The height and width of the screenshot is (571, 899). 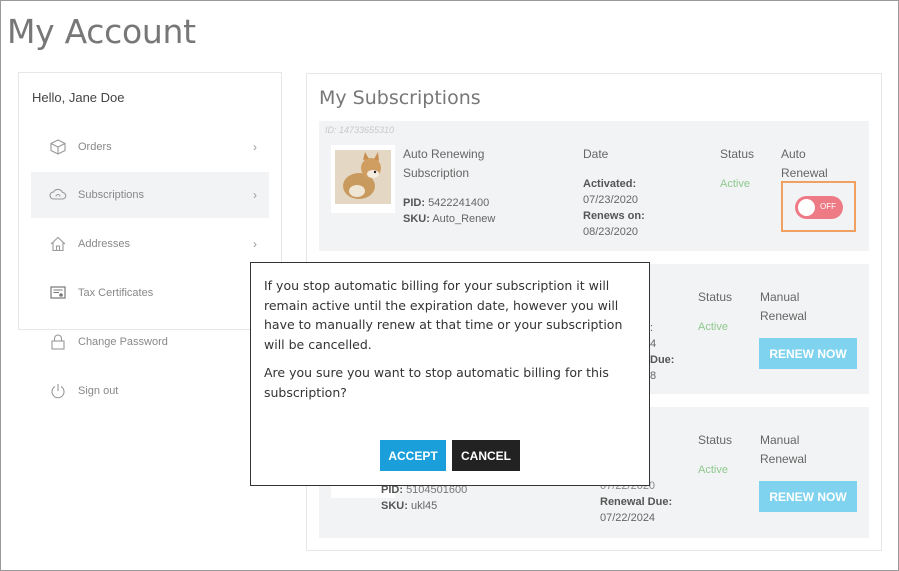 What do you see at coordinates (95, 147) in the screenshot?
I see `sidebar-item-label: Orders` at bounding box center [95, 147].